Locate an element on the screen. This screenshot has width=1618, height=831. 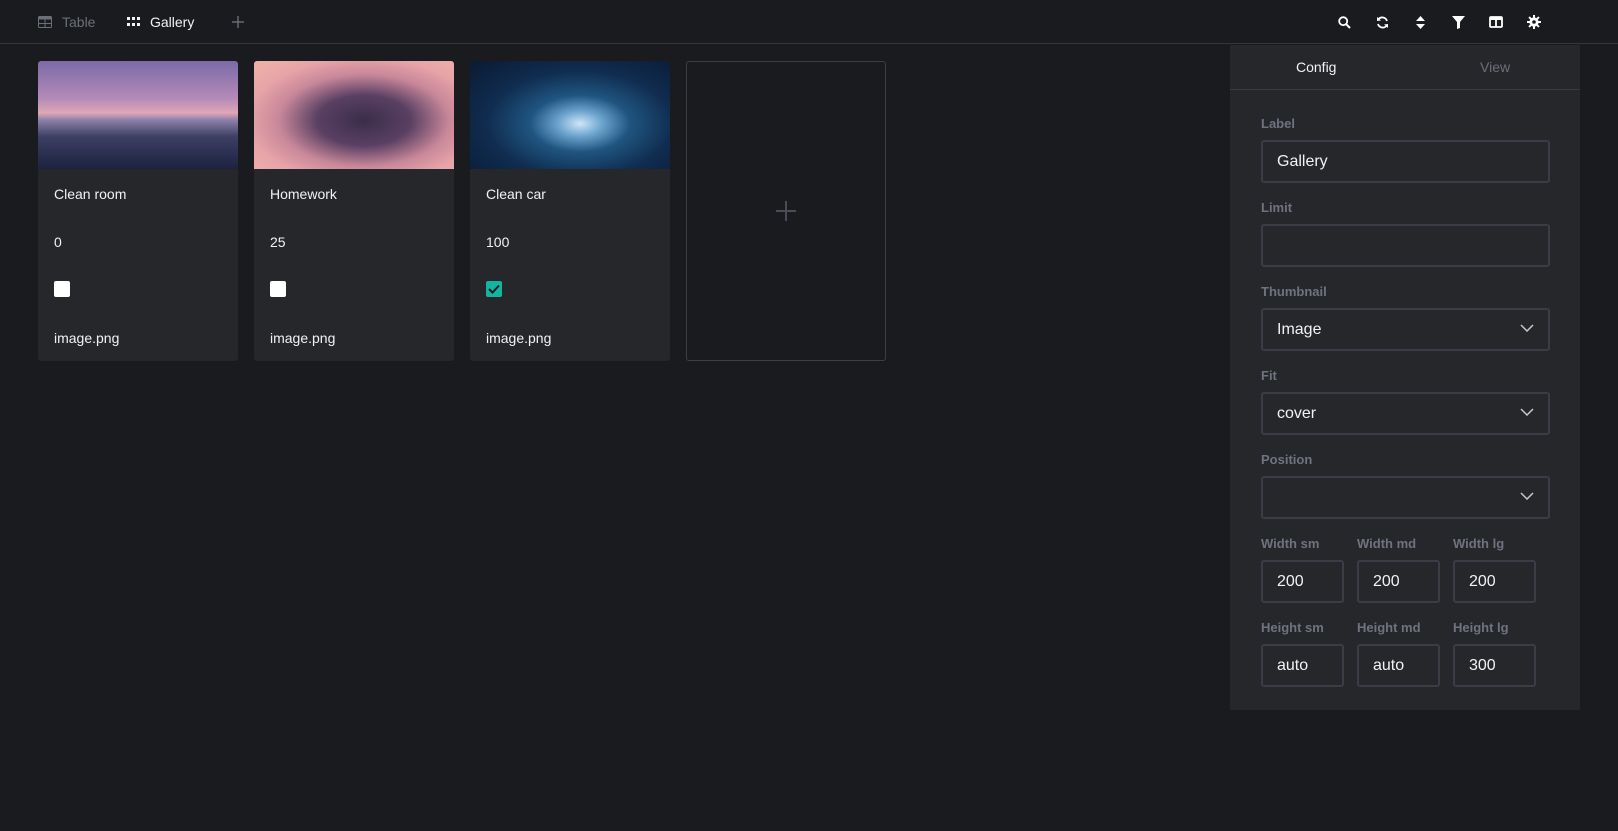
position-field-label: Position is located at coordinates (1287, 459).